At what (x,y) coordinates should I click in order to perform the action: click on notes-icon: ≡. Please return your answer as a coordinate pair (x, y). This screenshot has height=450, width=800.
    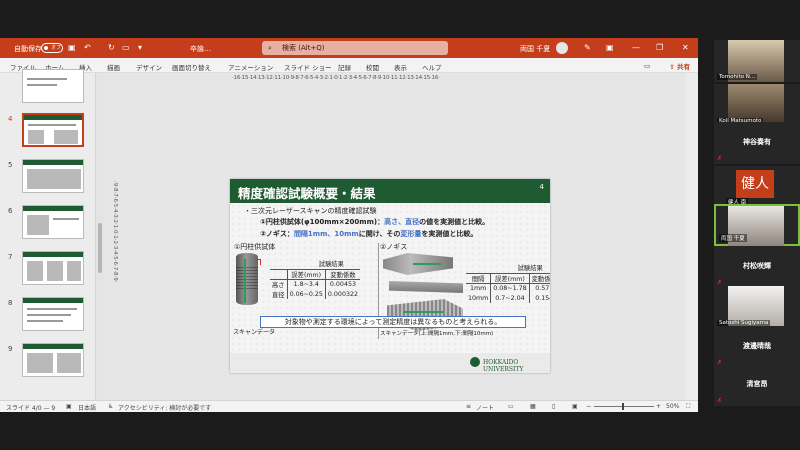
    Looking at the image, I should click on (468, 406).